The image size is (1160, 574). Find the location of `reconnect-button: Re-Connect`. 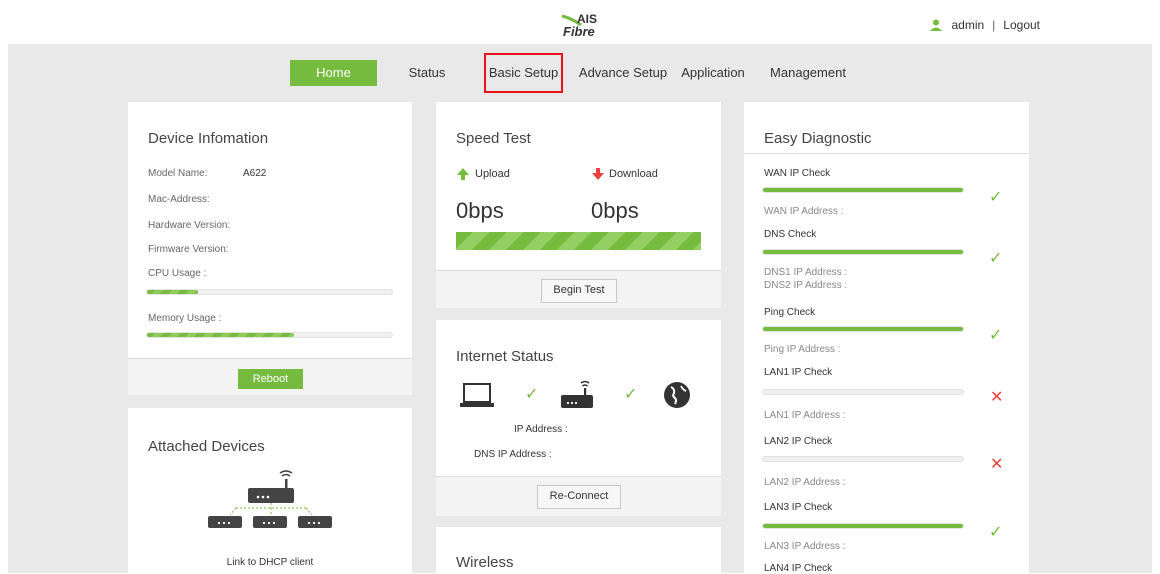

reconnect-button: Re-Connect is located at coordinates (579, 497).